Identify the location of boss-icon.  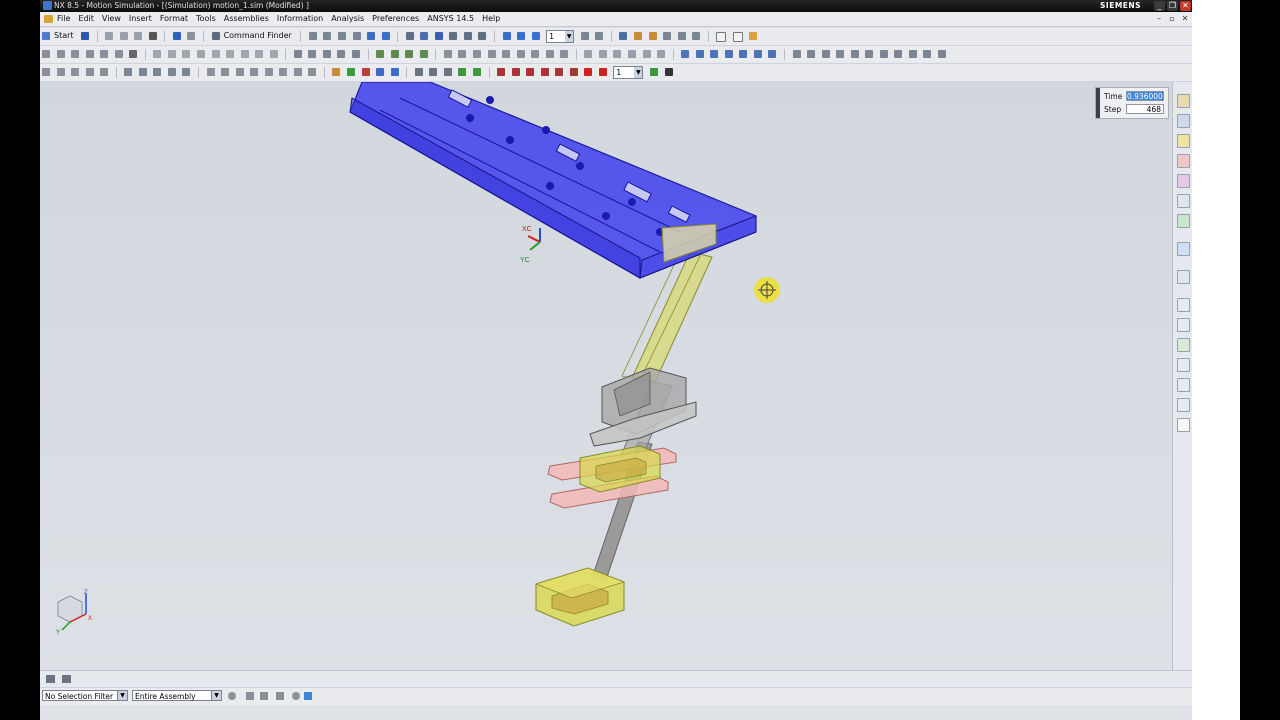
(259, 54).